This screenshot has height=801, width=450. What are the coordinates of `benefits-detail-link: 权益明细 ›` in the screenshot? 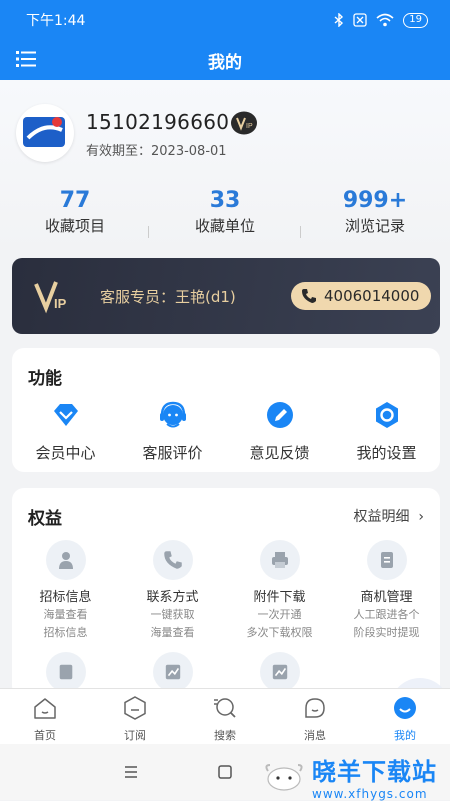 It's located at (388, 516).